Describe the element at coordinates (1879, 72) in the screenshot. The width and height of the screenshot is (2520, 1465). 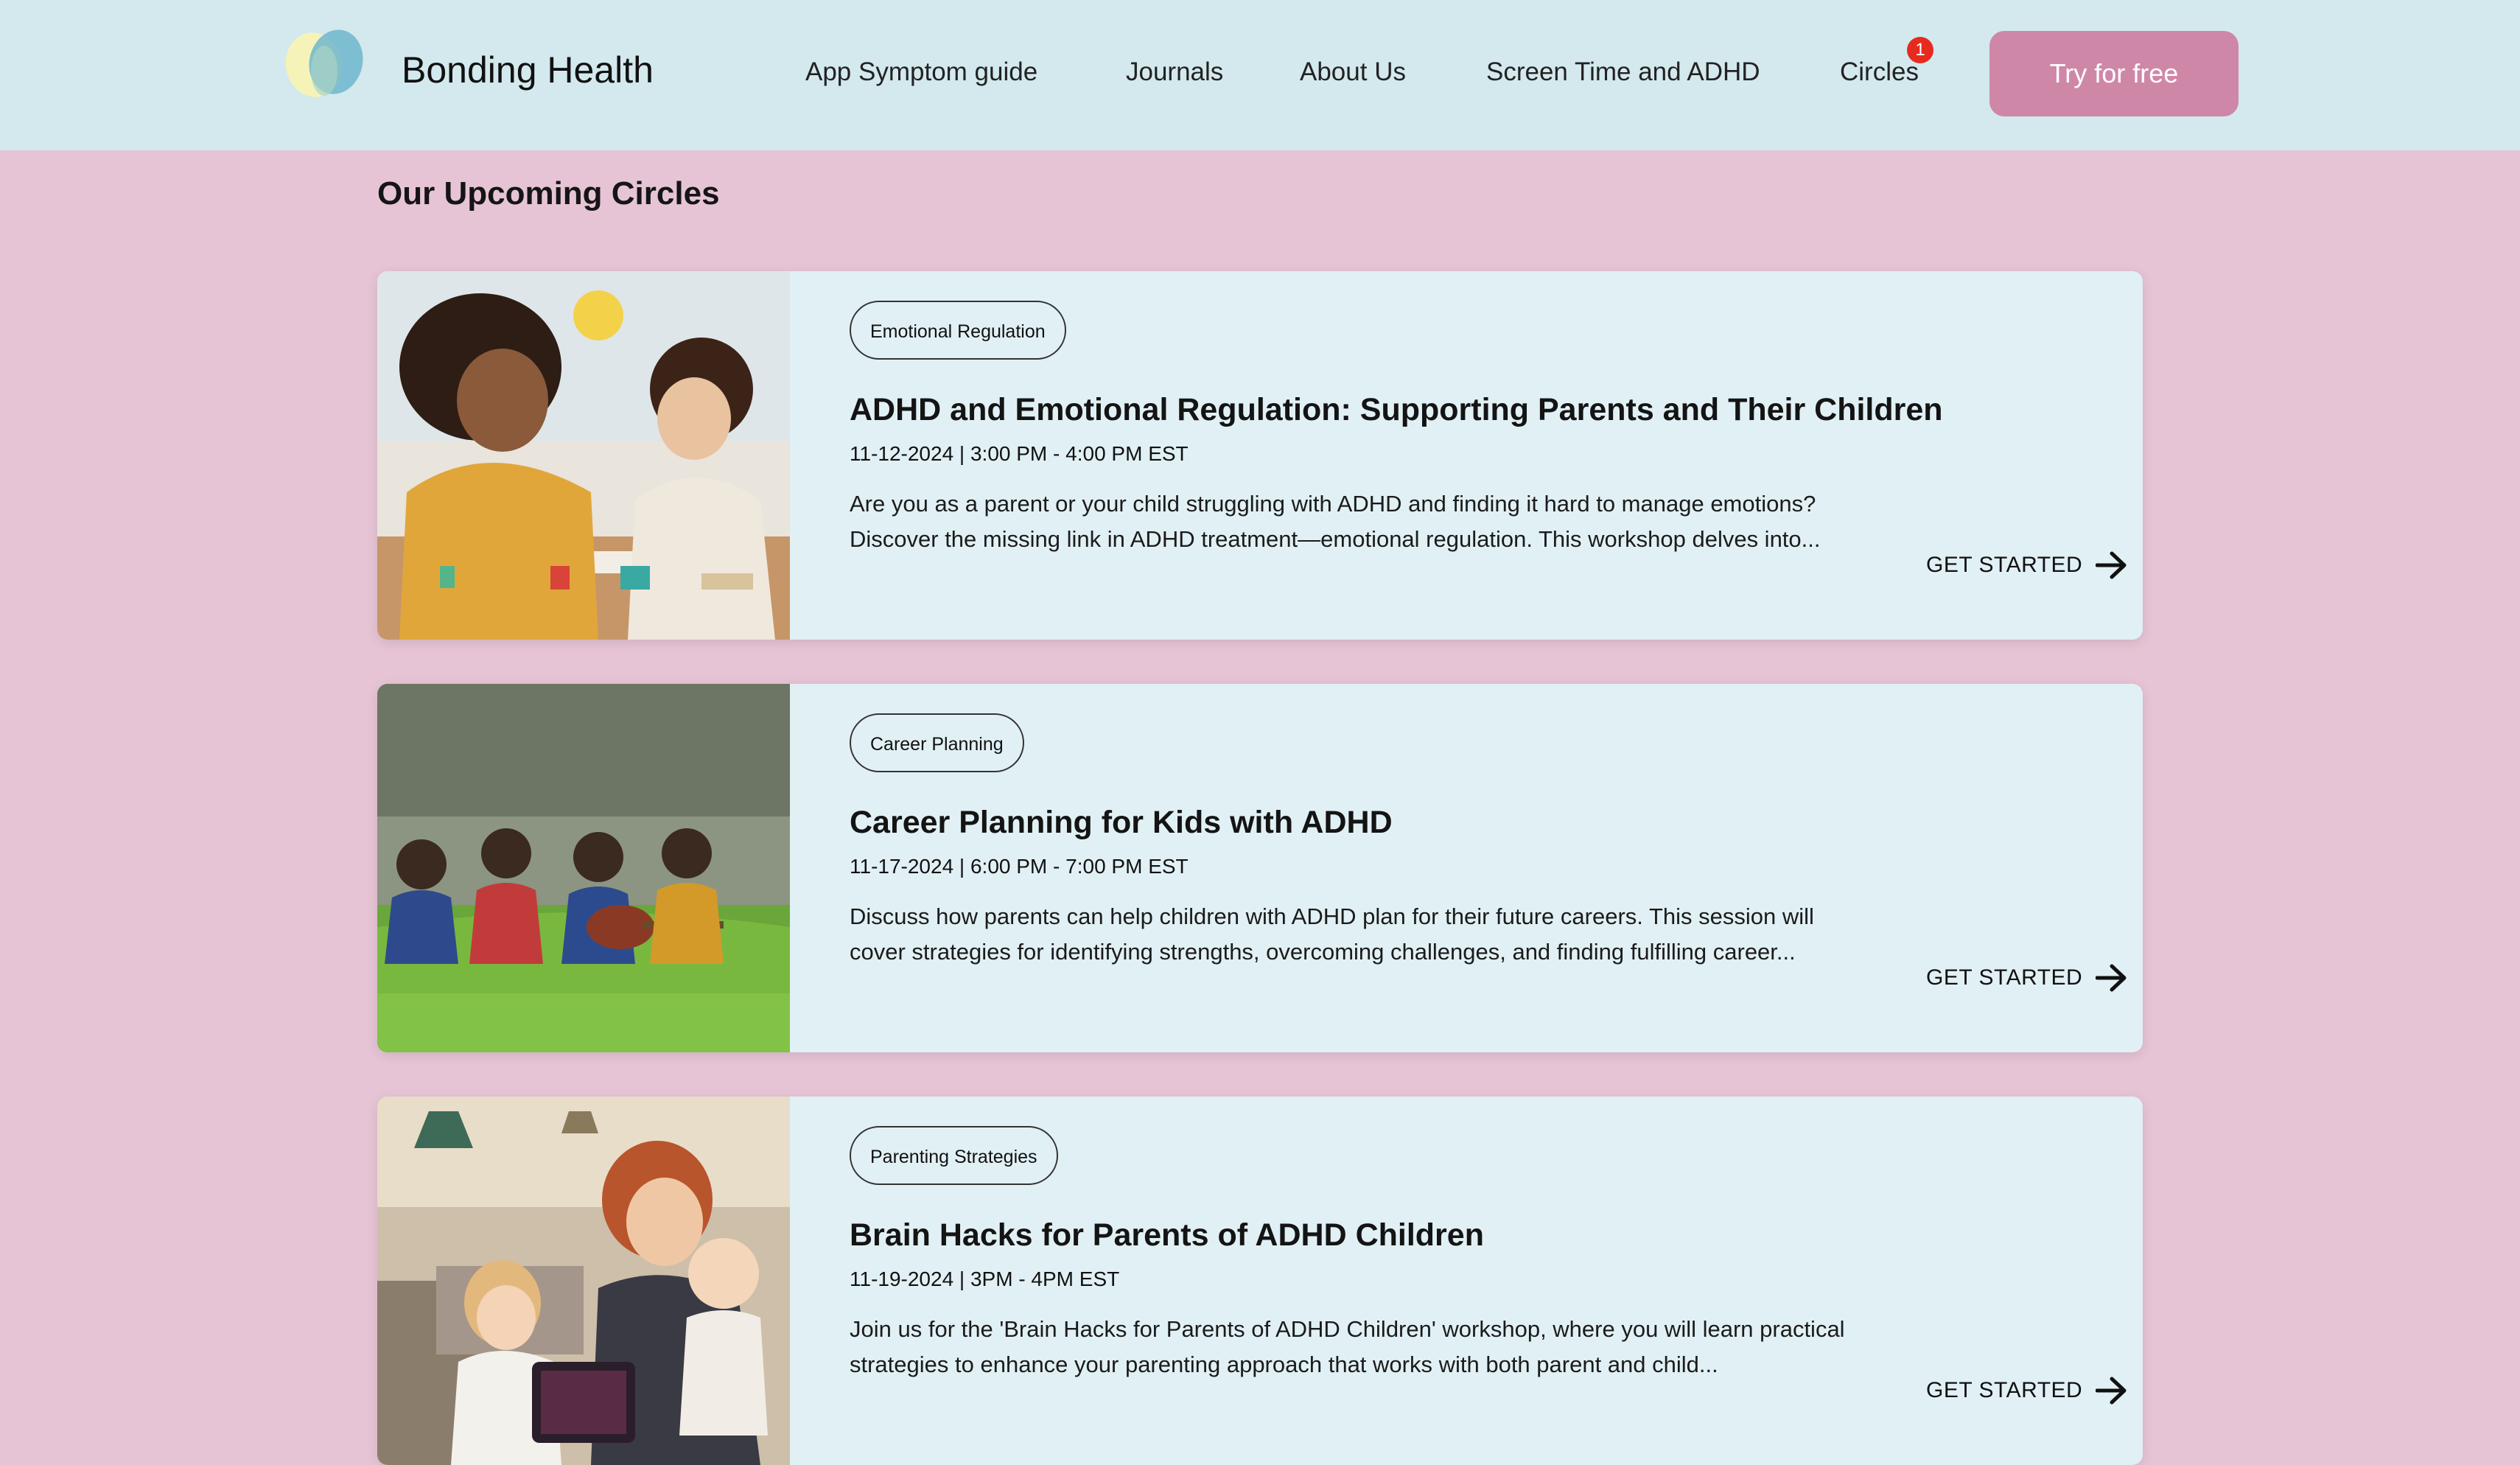
I see `nav-circles: Circles` at that location.